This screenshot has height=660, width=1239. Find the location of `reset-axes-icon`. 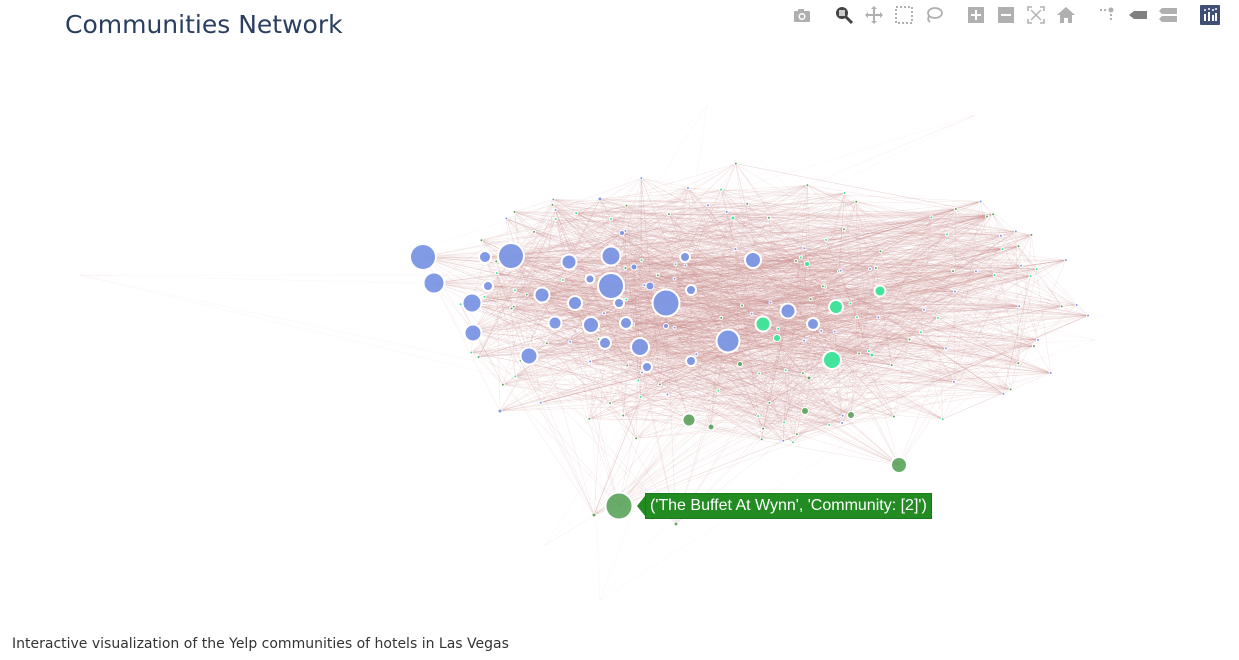

reset-axes-icon is located at coordinates (1066, 15).